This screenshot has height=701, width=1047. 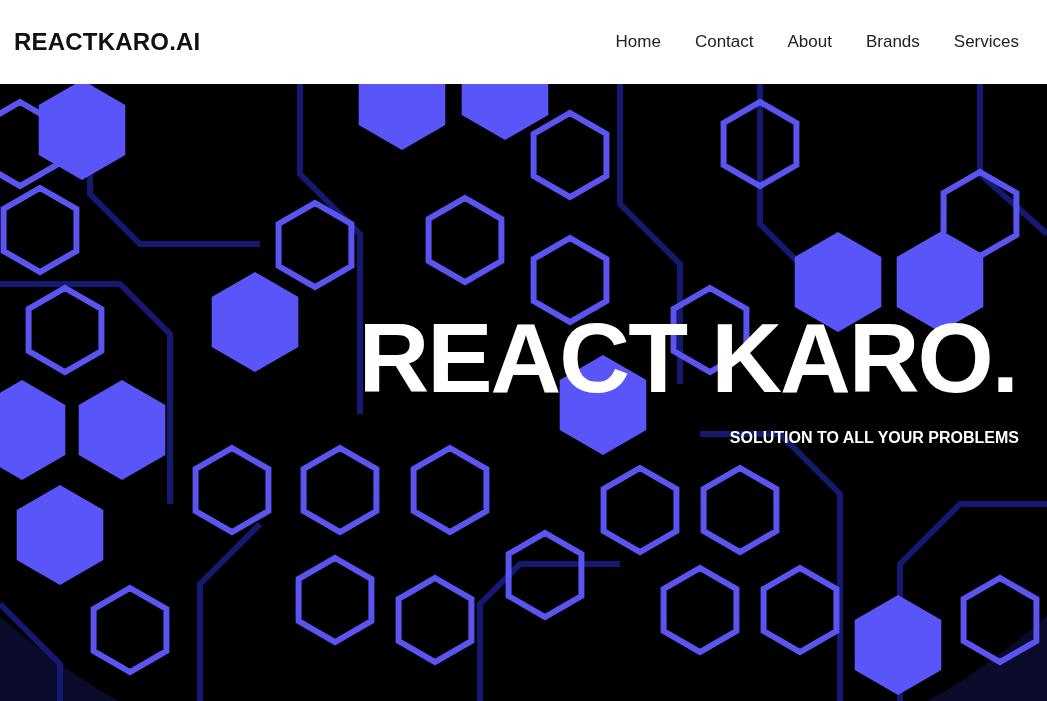 What do you see at coordinates (986, 42) in the screenshot?
I see `nav-link: Services` at bounding box center [986, 42].